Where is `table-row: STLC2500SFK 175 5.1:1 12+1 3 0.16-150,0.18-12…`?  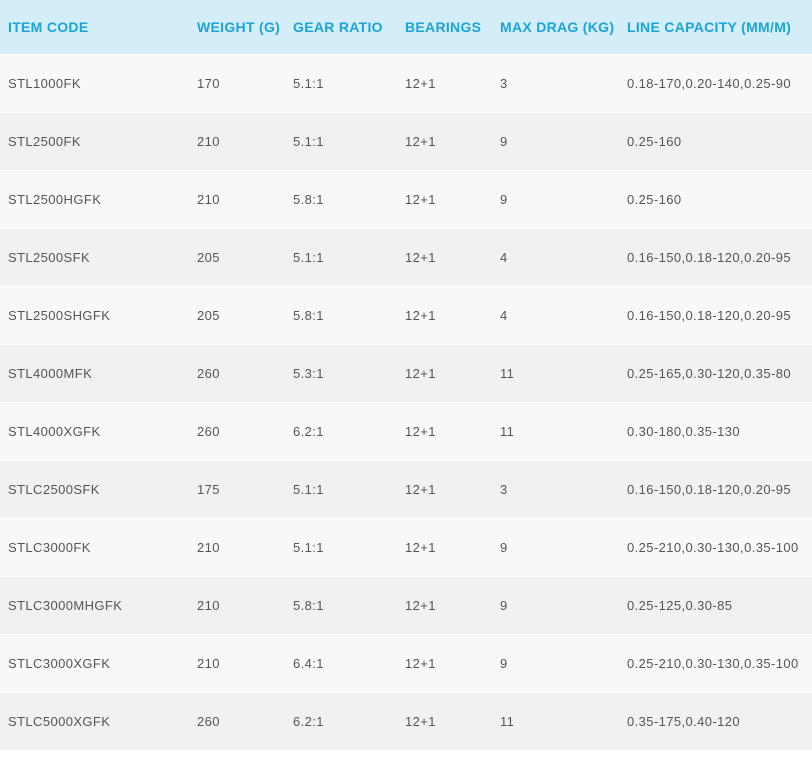 table-row: STLC2500SFK 175 5.1:1 12+1 3 0.16-150,0.18-12… is located at coordinates (406, 489).